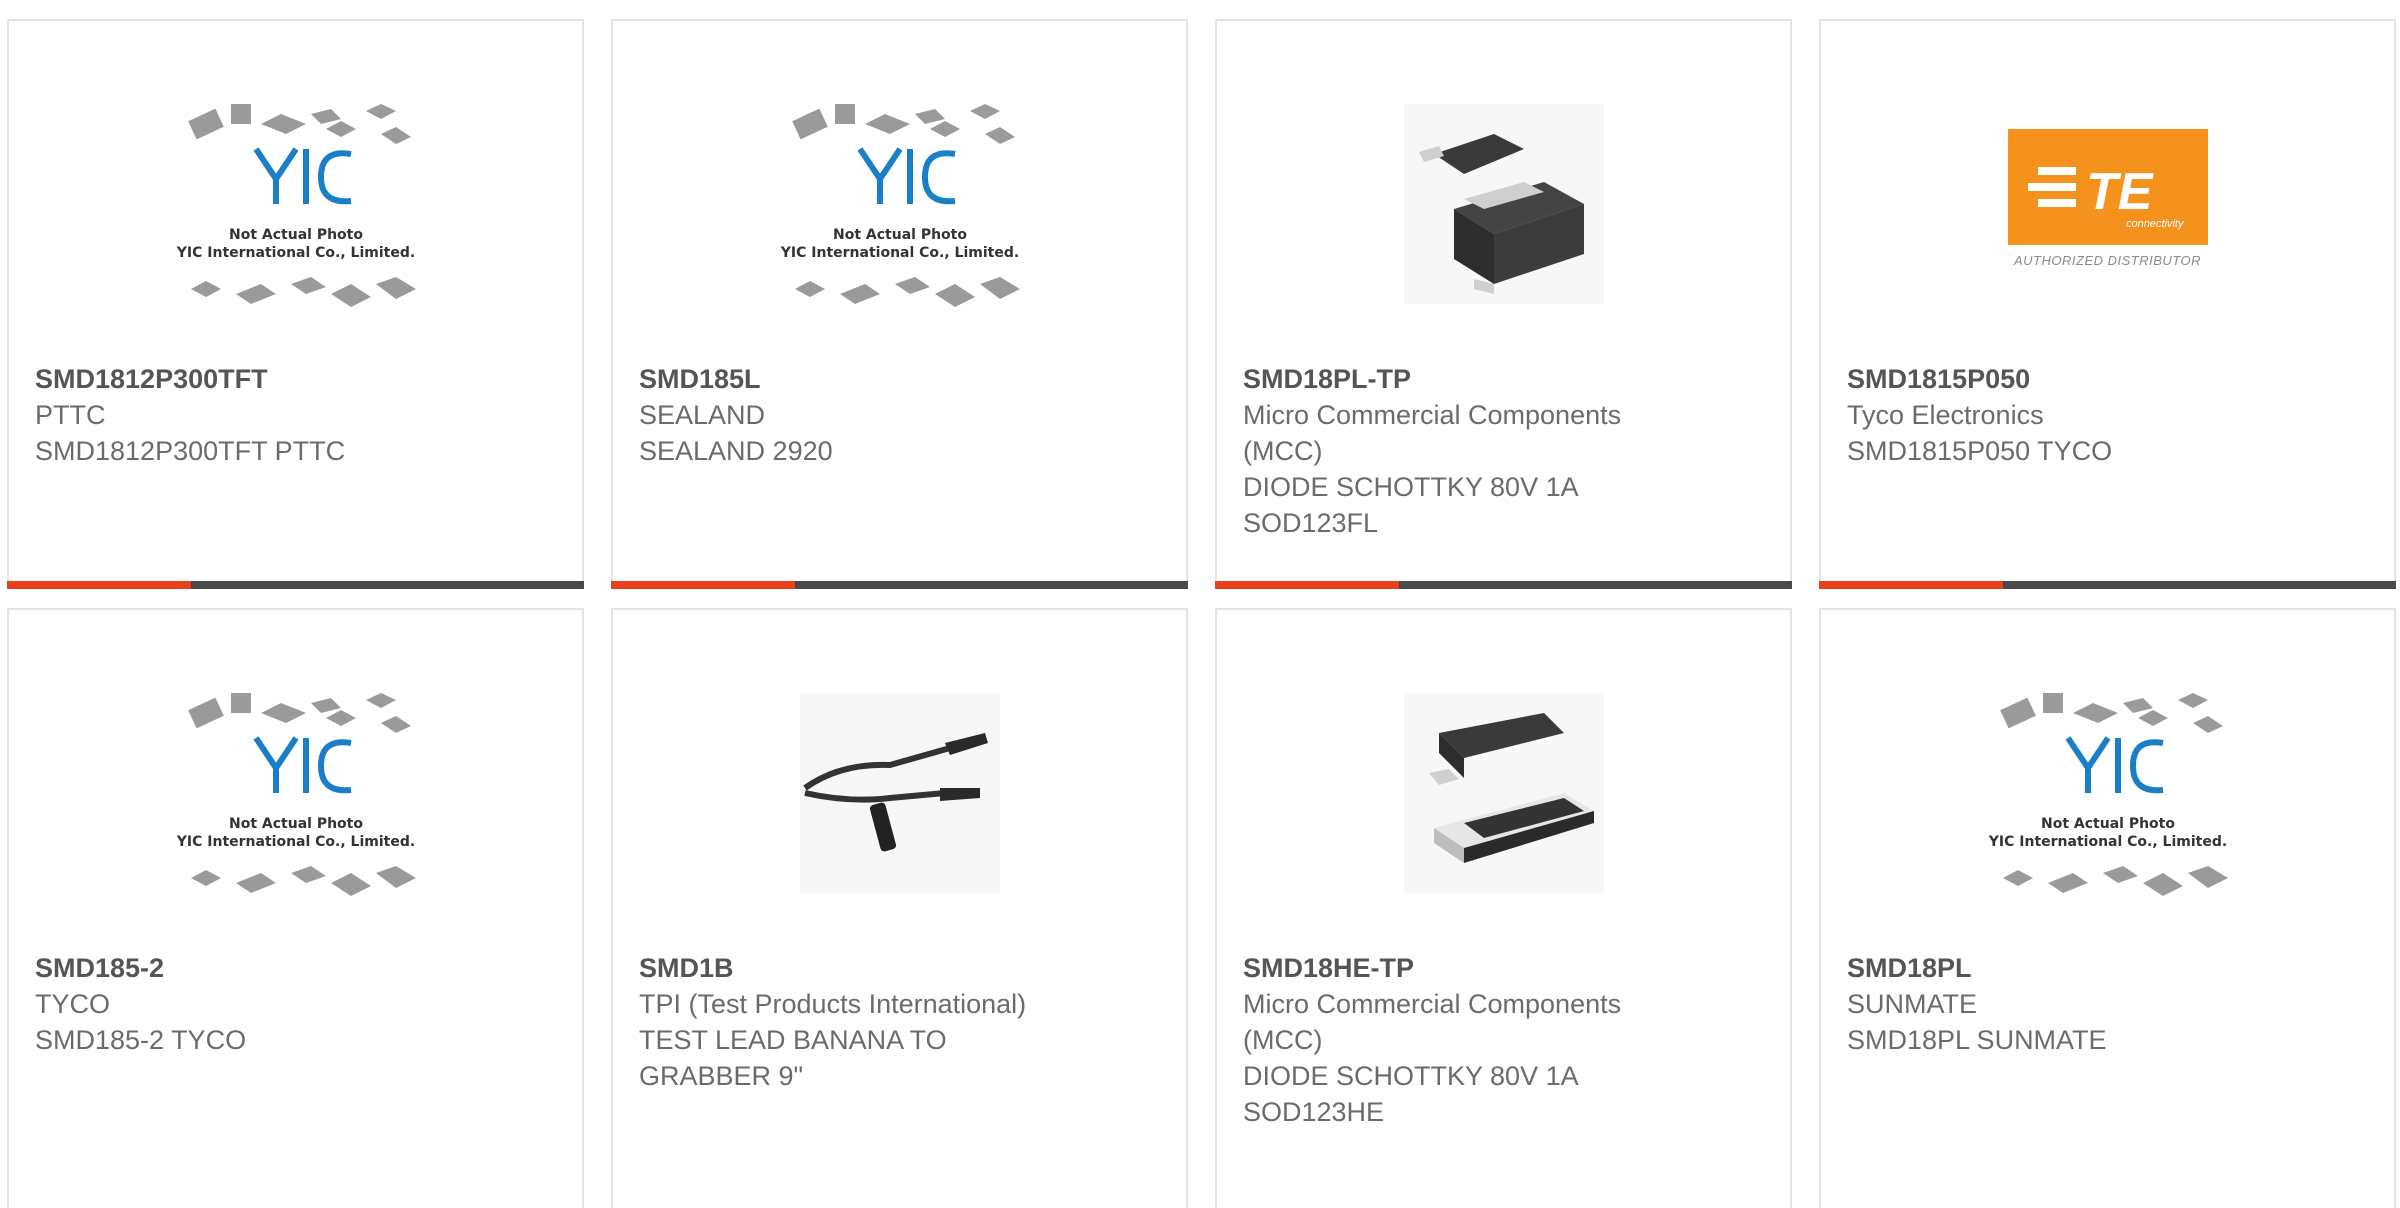 This screenshot has width=2400, height=1208. Describe the element at coordinates (793, 1058) in the screenshot. I see `description: TEST LEAD BANANA TO GRABBER 9"` at that location.